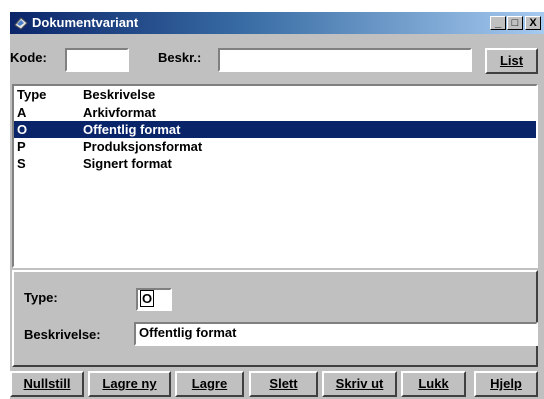 This screenshot has height=399, width=544. I want to click on list-item: P Produksjonsformat, so click(275, 146).